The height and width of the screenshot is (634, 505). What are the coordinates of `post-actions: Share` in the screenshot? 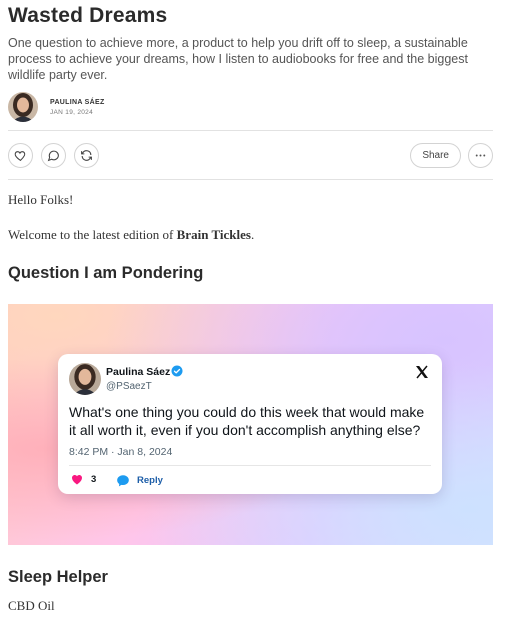 It's located at (250, 156).